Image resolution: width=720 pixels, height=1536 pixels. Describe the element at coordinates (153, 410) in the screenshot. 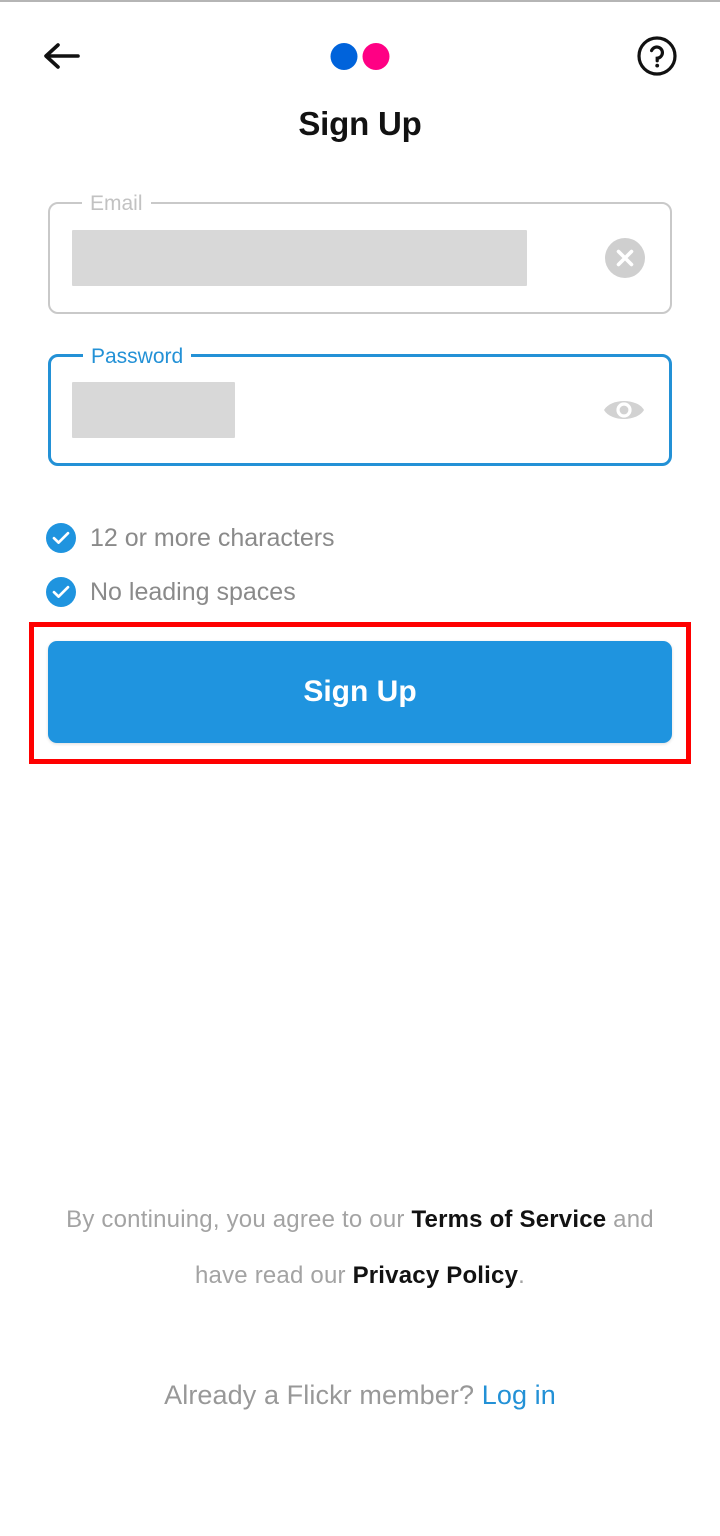

I see `password-input-value` at that location.